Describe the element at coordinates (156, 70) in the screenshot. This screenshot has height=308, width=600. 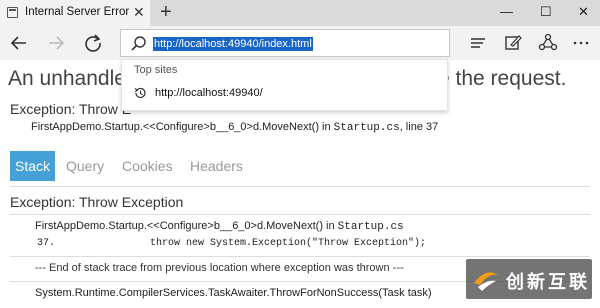
I see `top-sites-heading: Top sites` at that location.